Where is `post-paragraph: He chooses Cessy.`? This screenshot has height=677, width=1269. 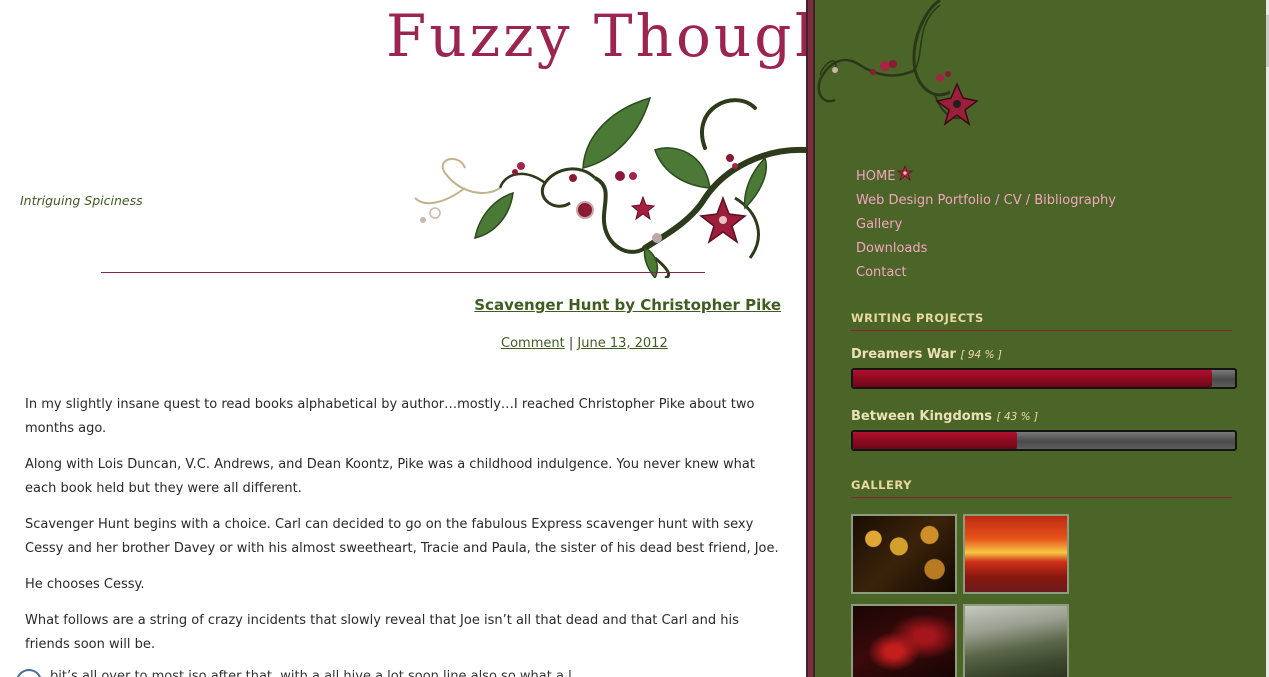 post-paragraph: He chooses Cessy. is located at coordinates (85, 584).